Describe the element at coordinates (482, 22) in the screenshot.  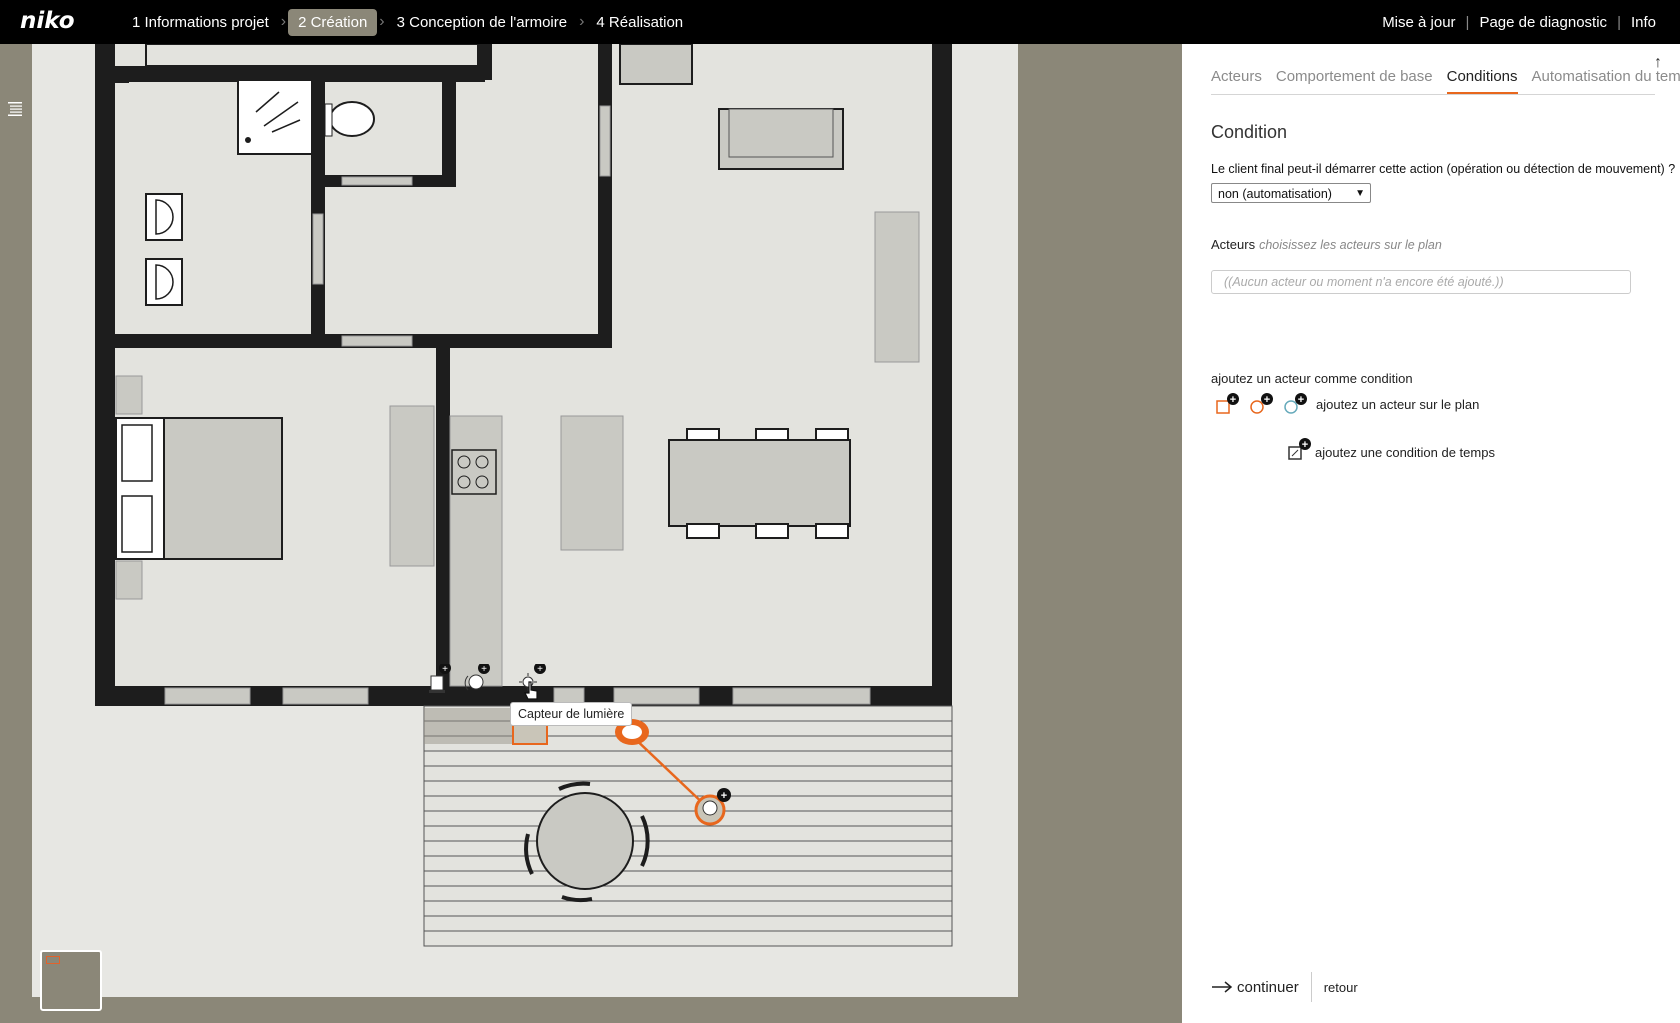
I see `step-cabinet-design: 3 Conception de l'armoire` at that location.